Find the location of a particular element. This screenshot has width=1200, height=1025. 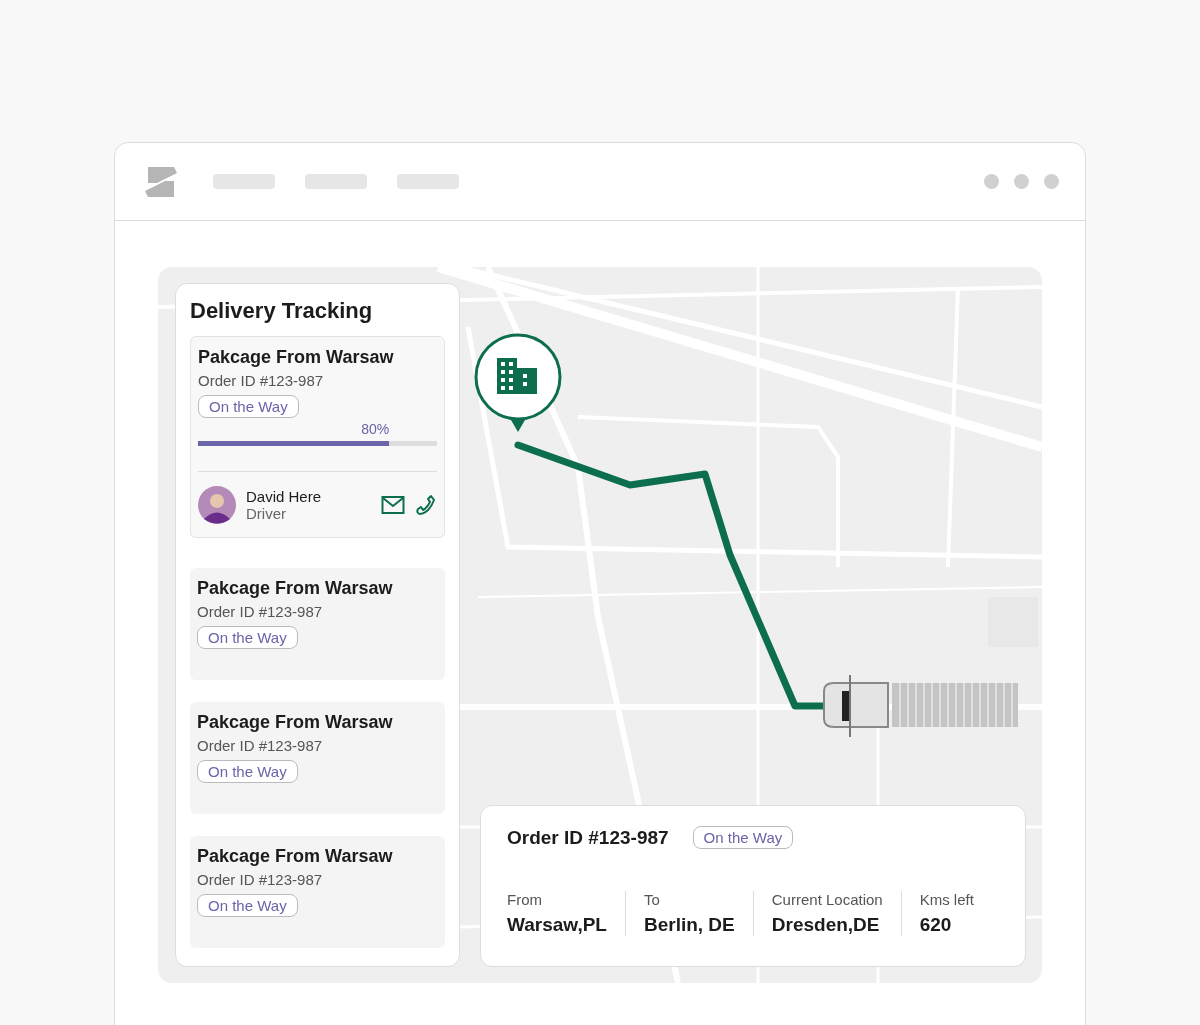

field-value: Berlin, DE is located at coordinates (689, 925).